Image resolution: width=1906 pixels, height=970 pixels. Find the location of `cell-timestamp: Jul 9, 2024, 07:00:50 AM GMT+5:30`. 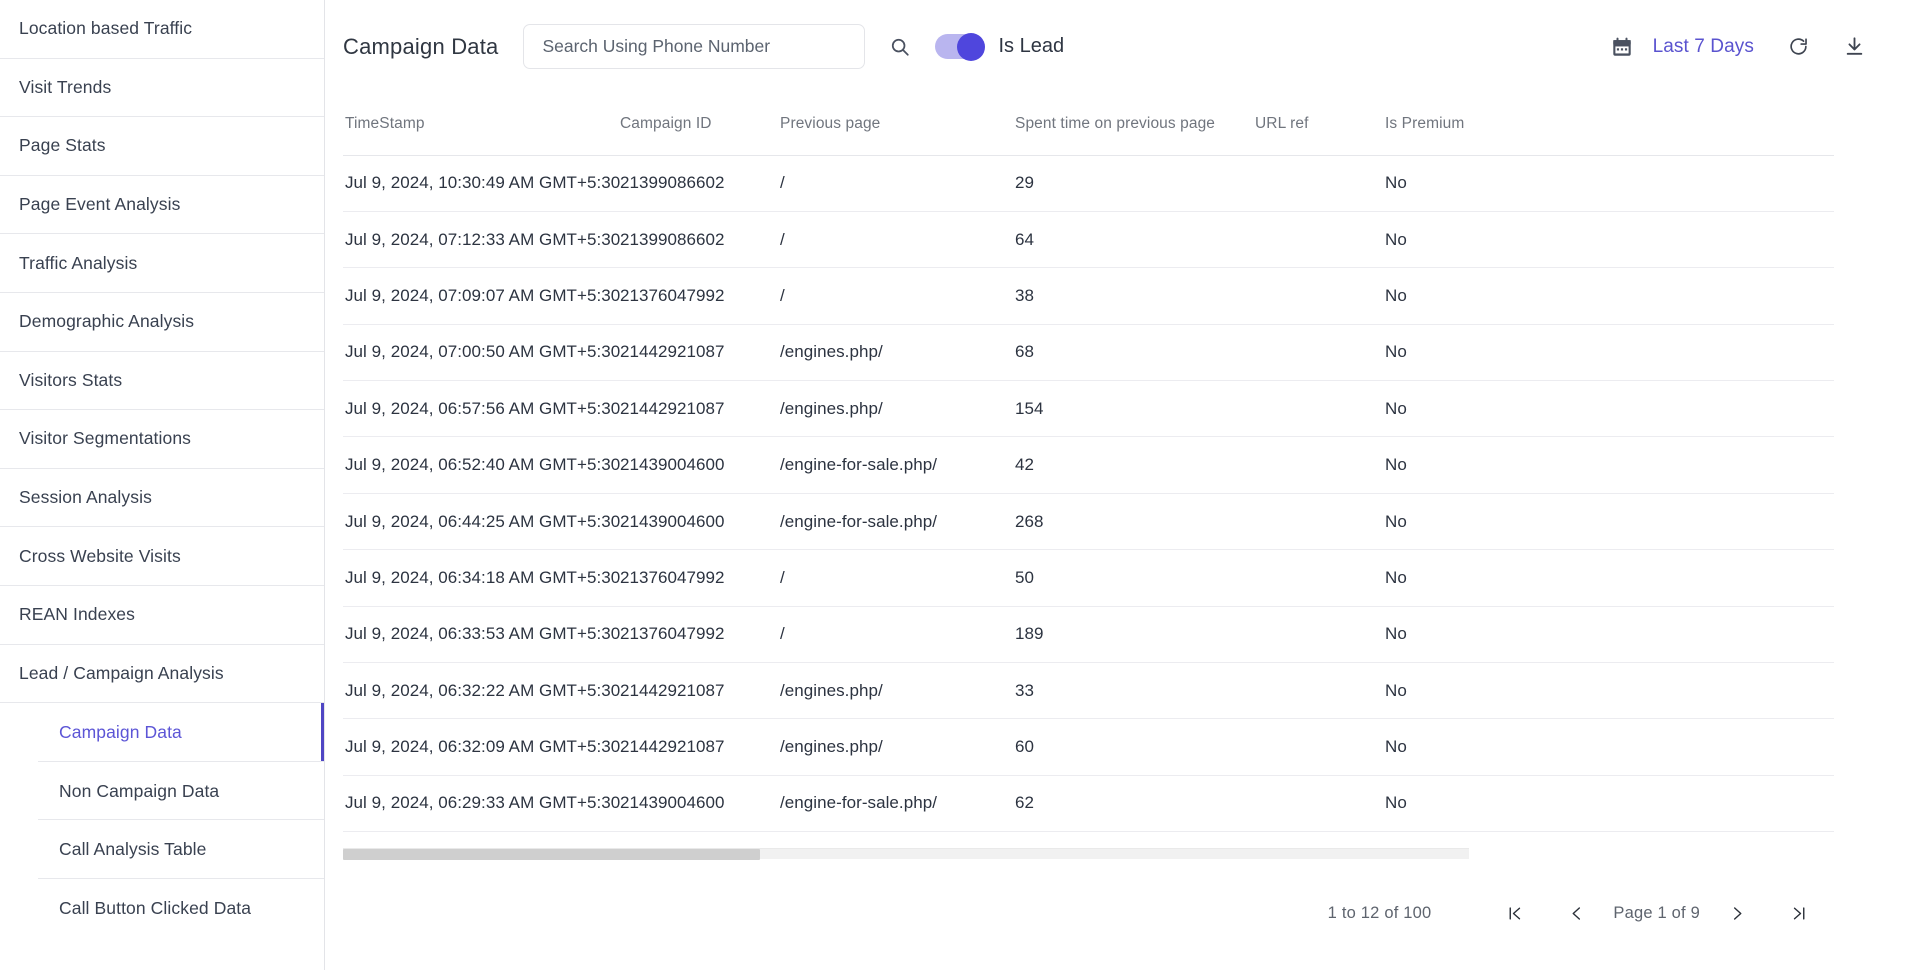

cell-timestamp: Jul 9, 2024, 07:00:50 AM GMT+5:30 is located at coordinates (481, 353).